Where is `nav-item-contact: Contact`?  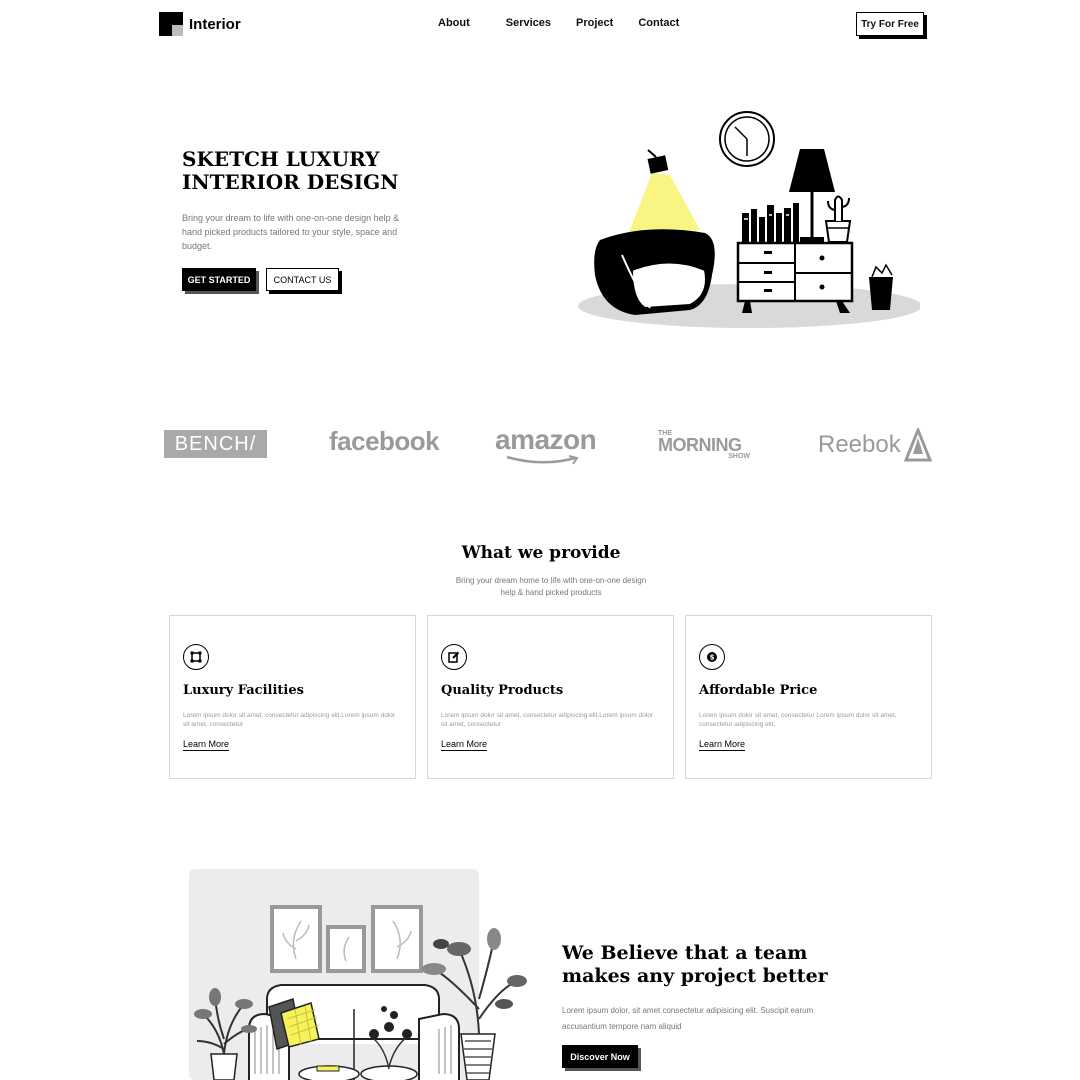 nav-item-contact: Contact is located at coordinates (658, 23).